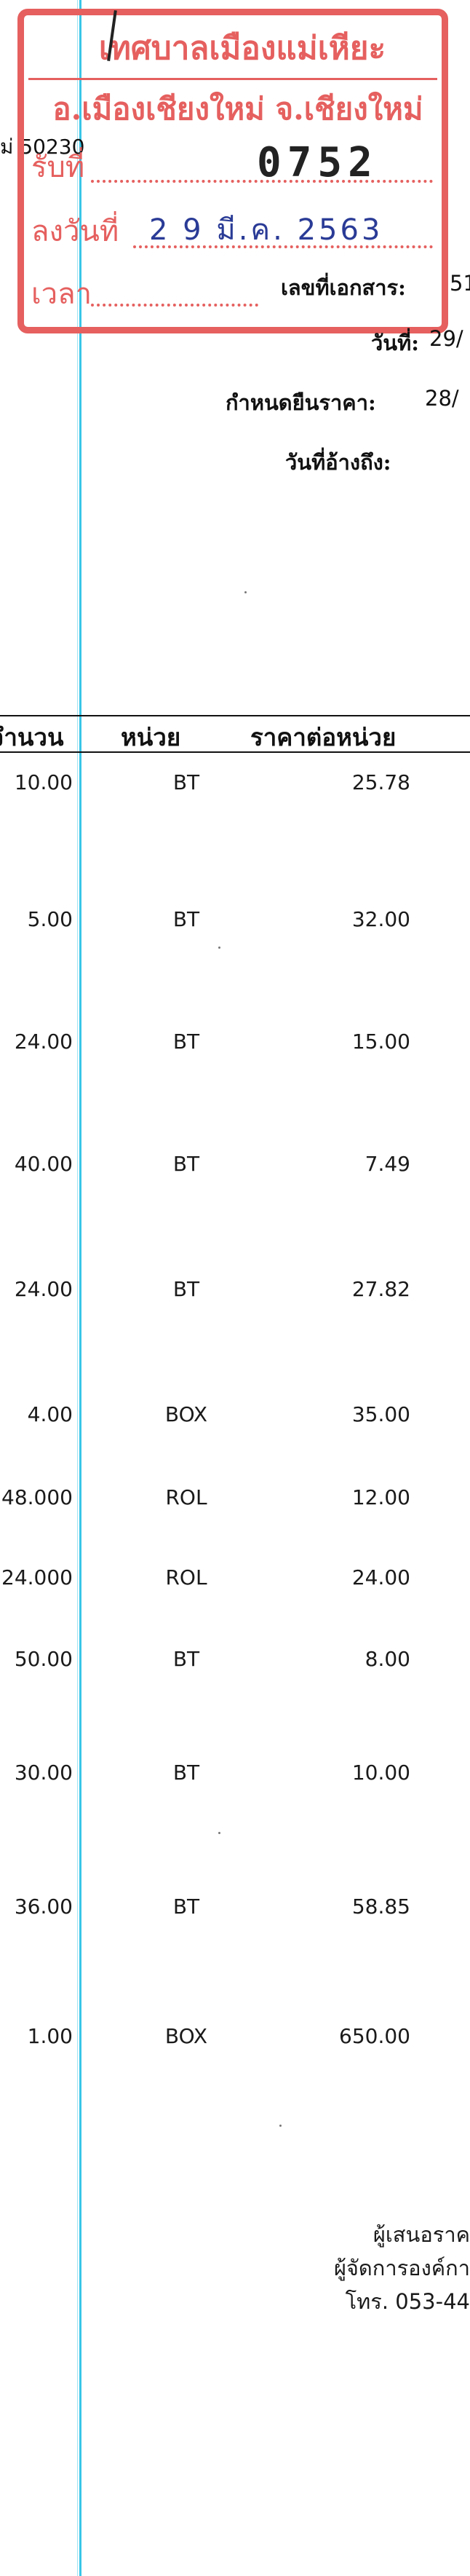  Describe the element at coordinates (401, 2268) in the screenshot. I see `footer-manager: ผู้จัดการองค์กา` at that location.